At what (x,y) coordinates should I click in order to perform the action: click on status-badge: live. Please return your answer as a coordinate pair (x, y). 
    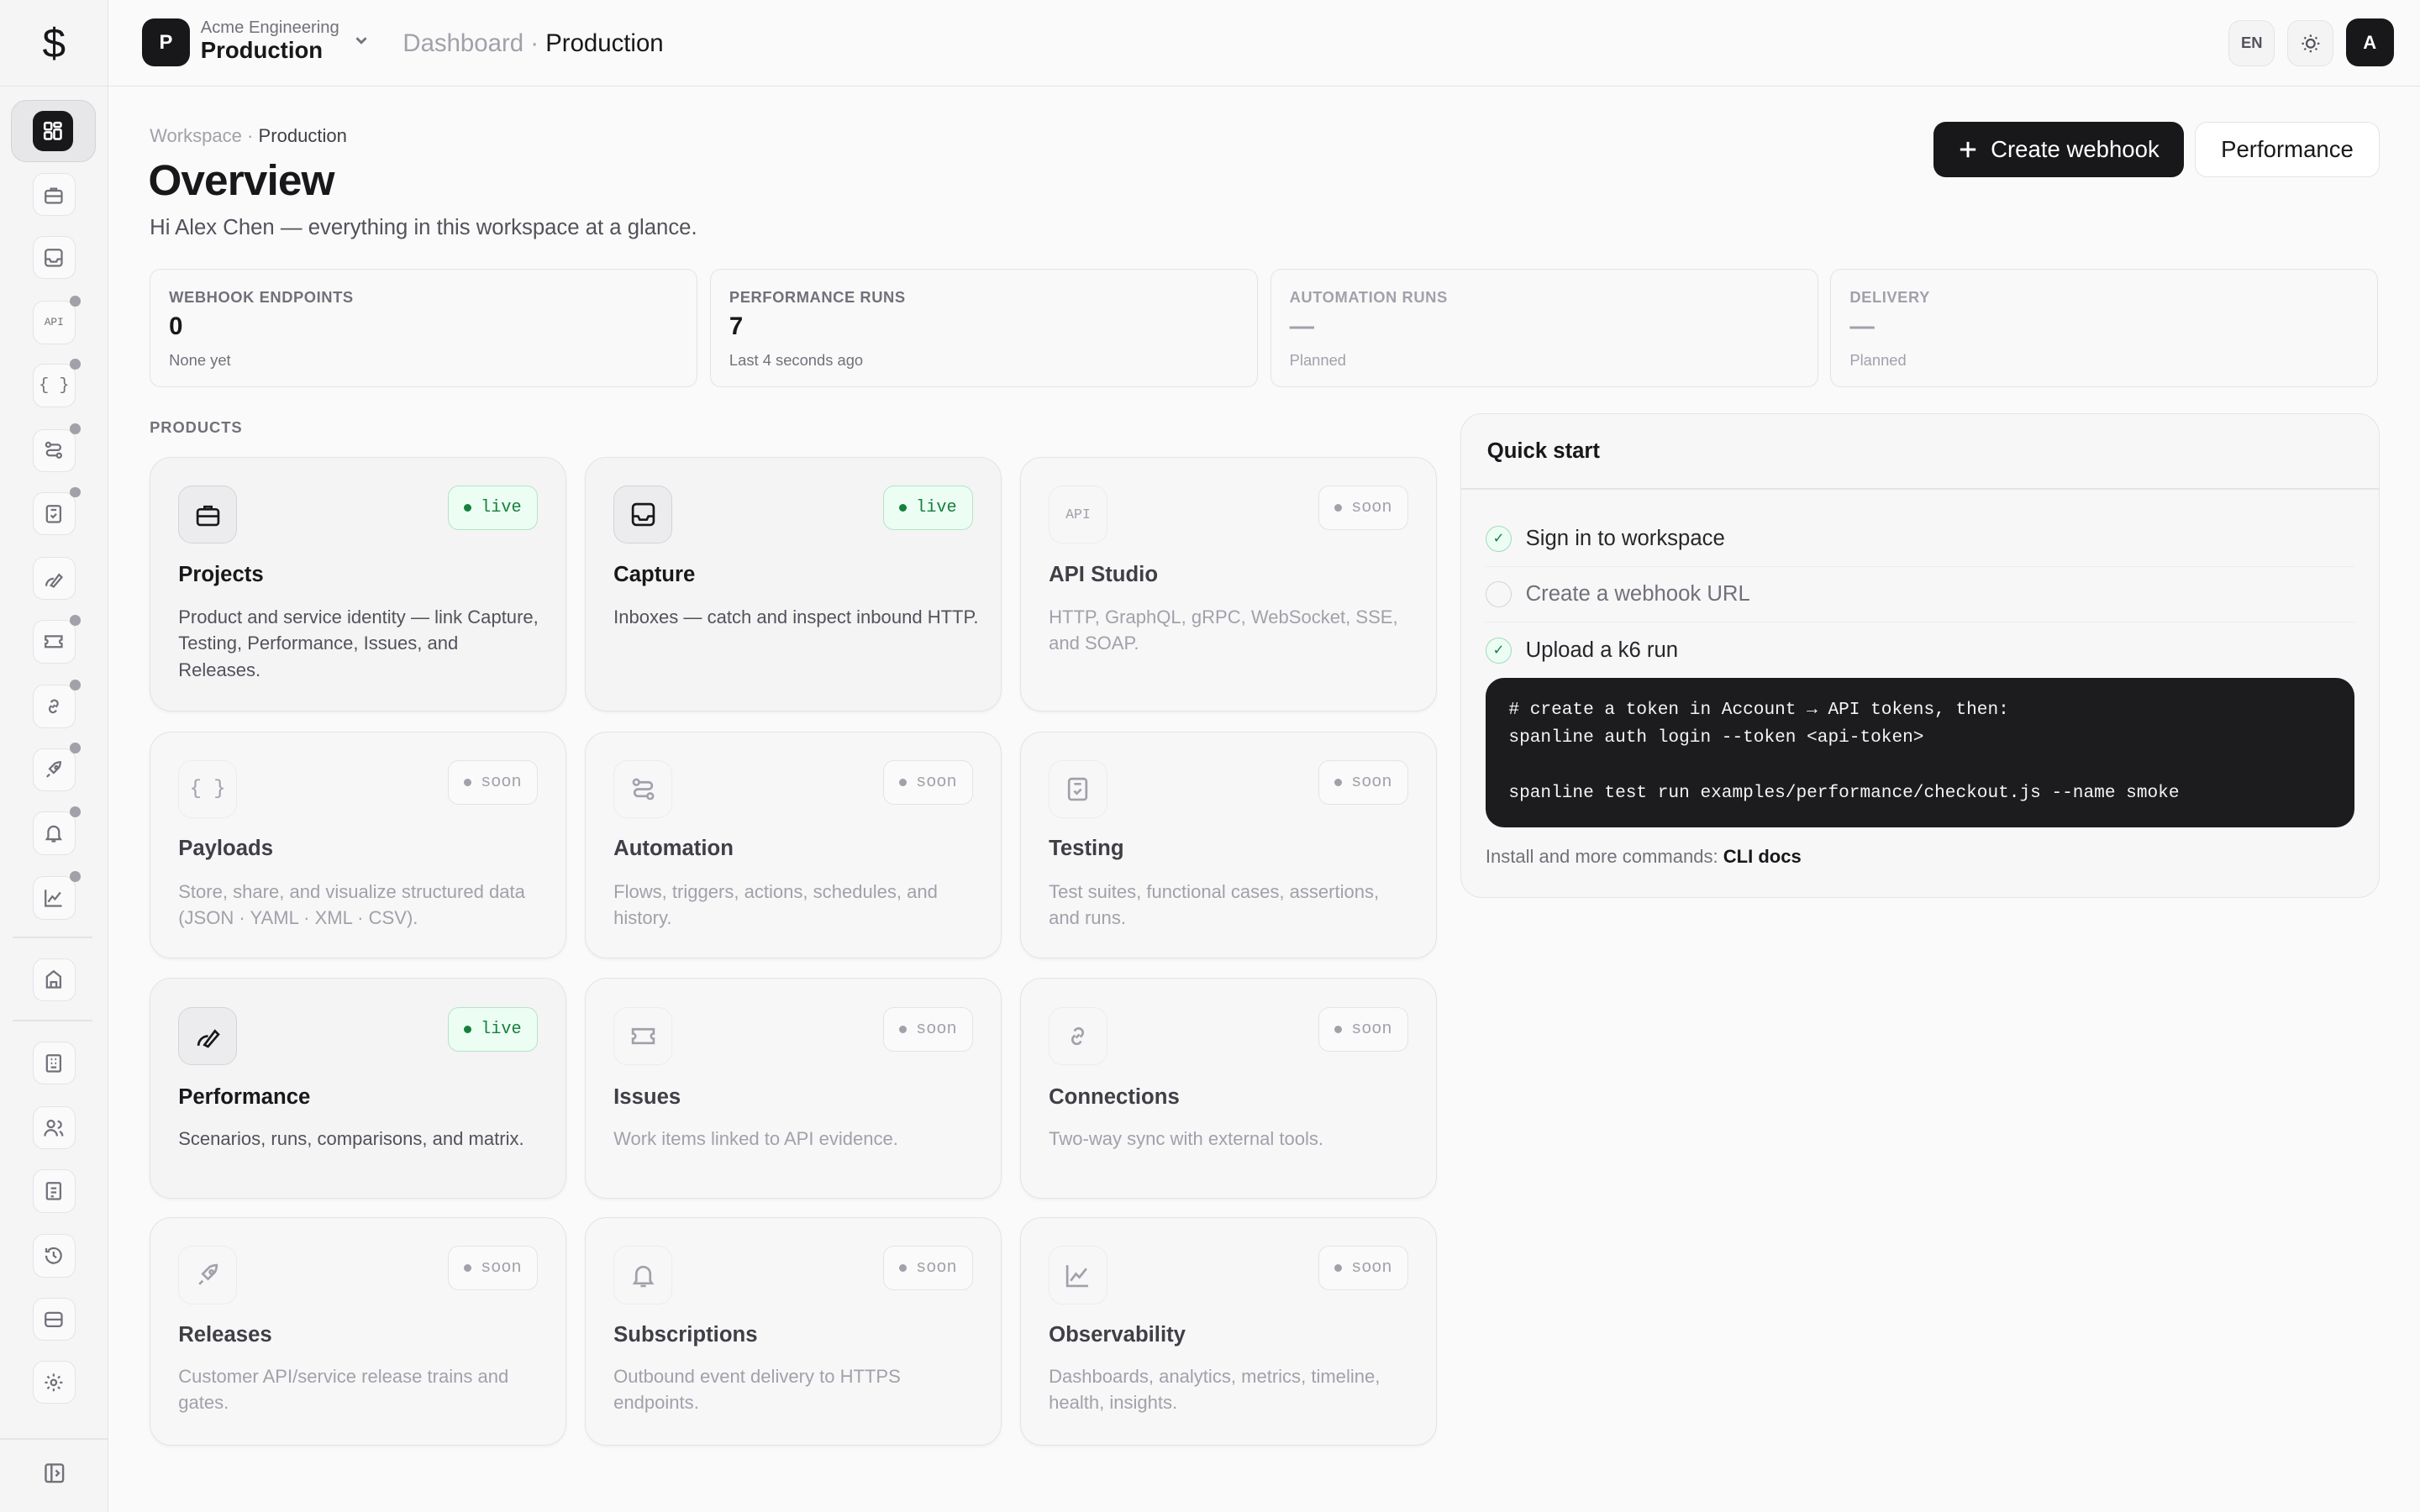
    Looking at the image, I should click on (493, 507).